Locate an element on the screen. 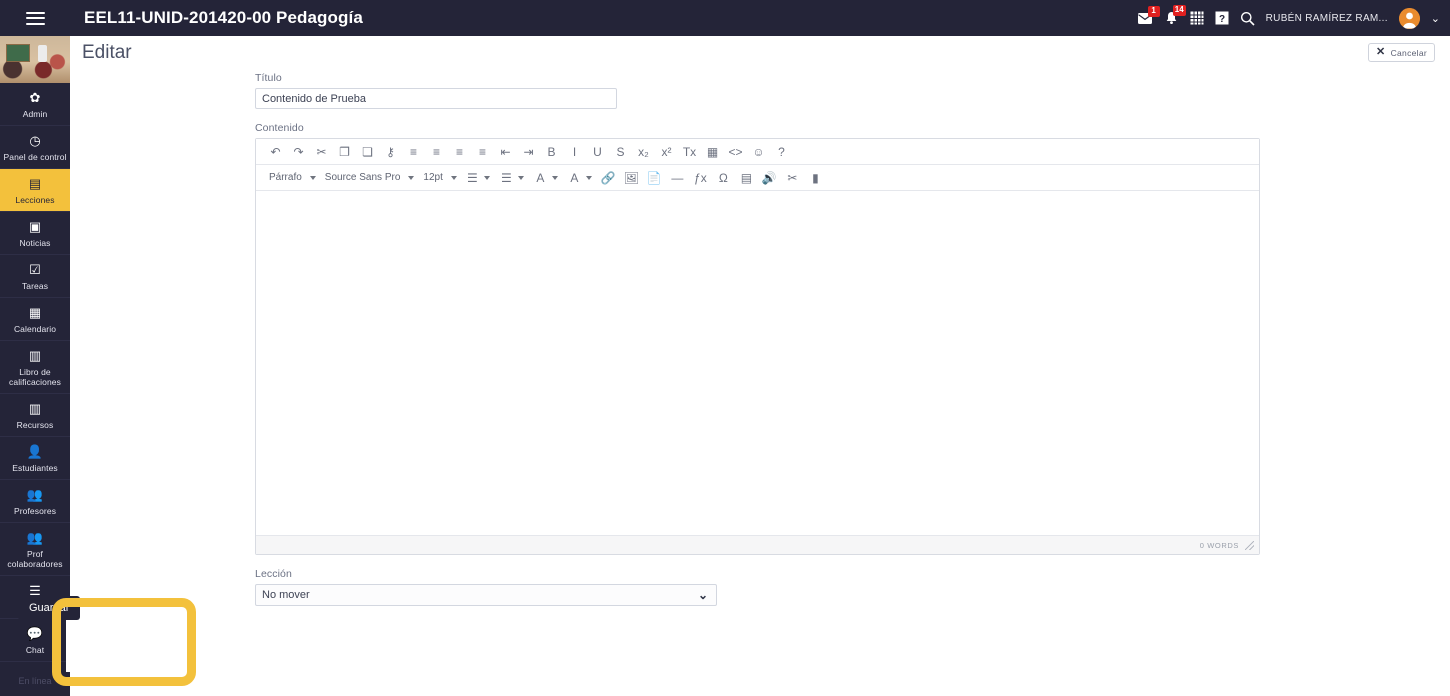 The width and height of the screenshot is (1450, 696). source-code-icon: <> is located at coordinates (735, 152).